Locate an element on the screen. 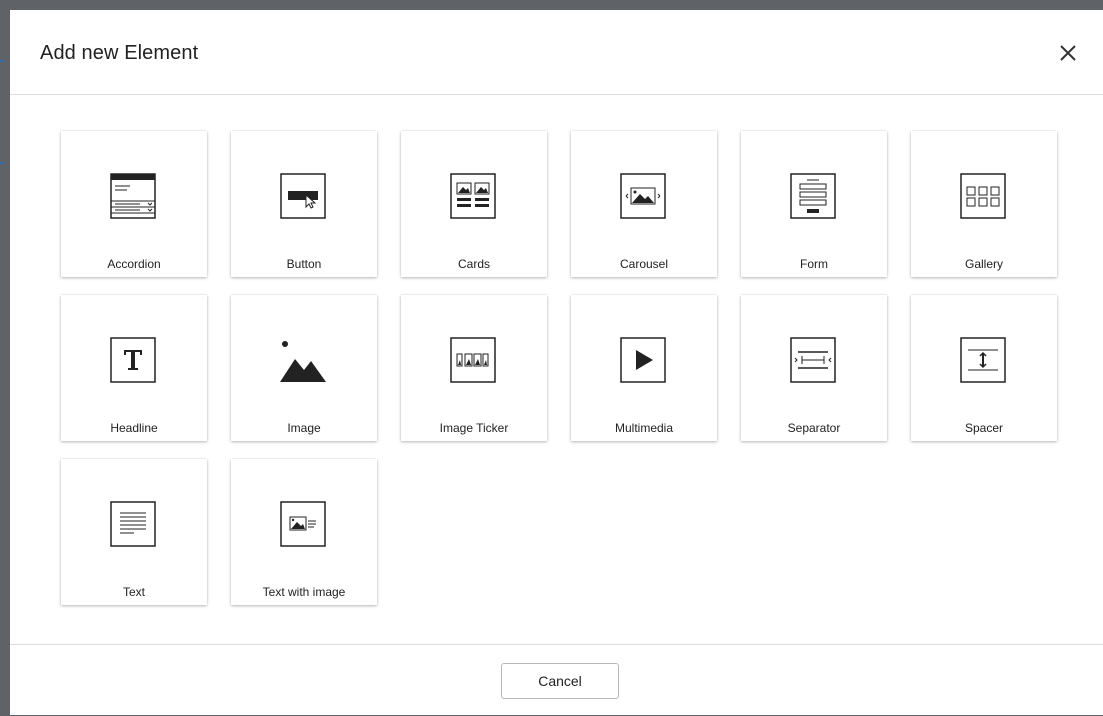  text-icon is located at coordinates (133, 524).